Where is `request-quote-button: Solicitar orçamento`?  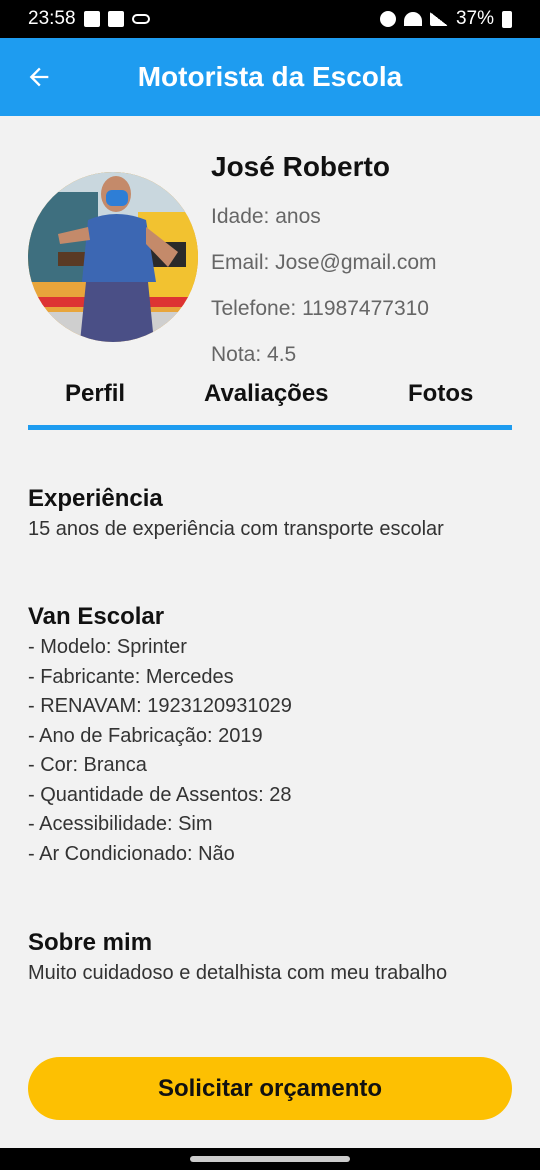 request-quote-button: Solicitar orçamento is located at coordinates (270, 1088).